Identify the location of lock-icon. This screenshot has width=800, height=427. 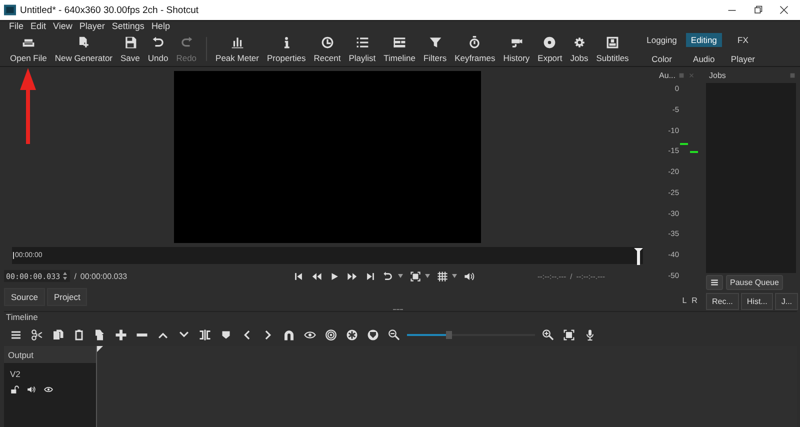
(14, 389).